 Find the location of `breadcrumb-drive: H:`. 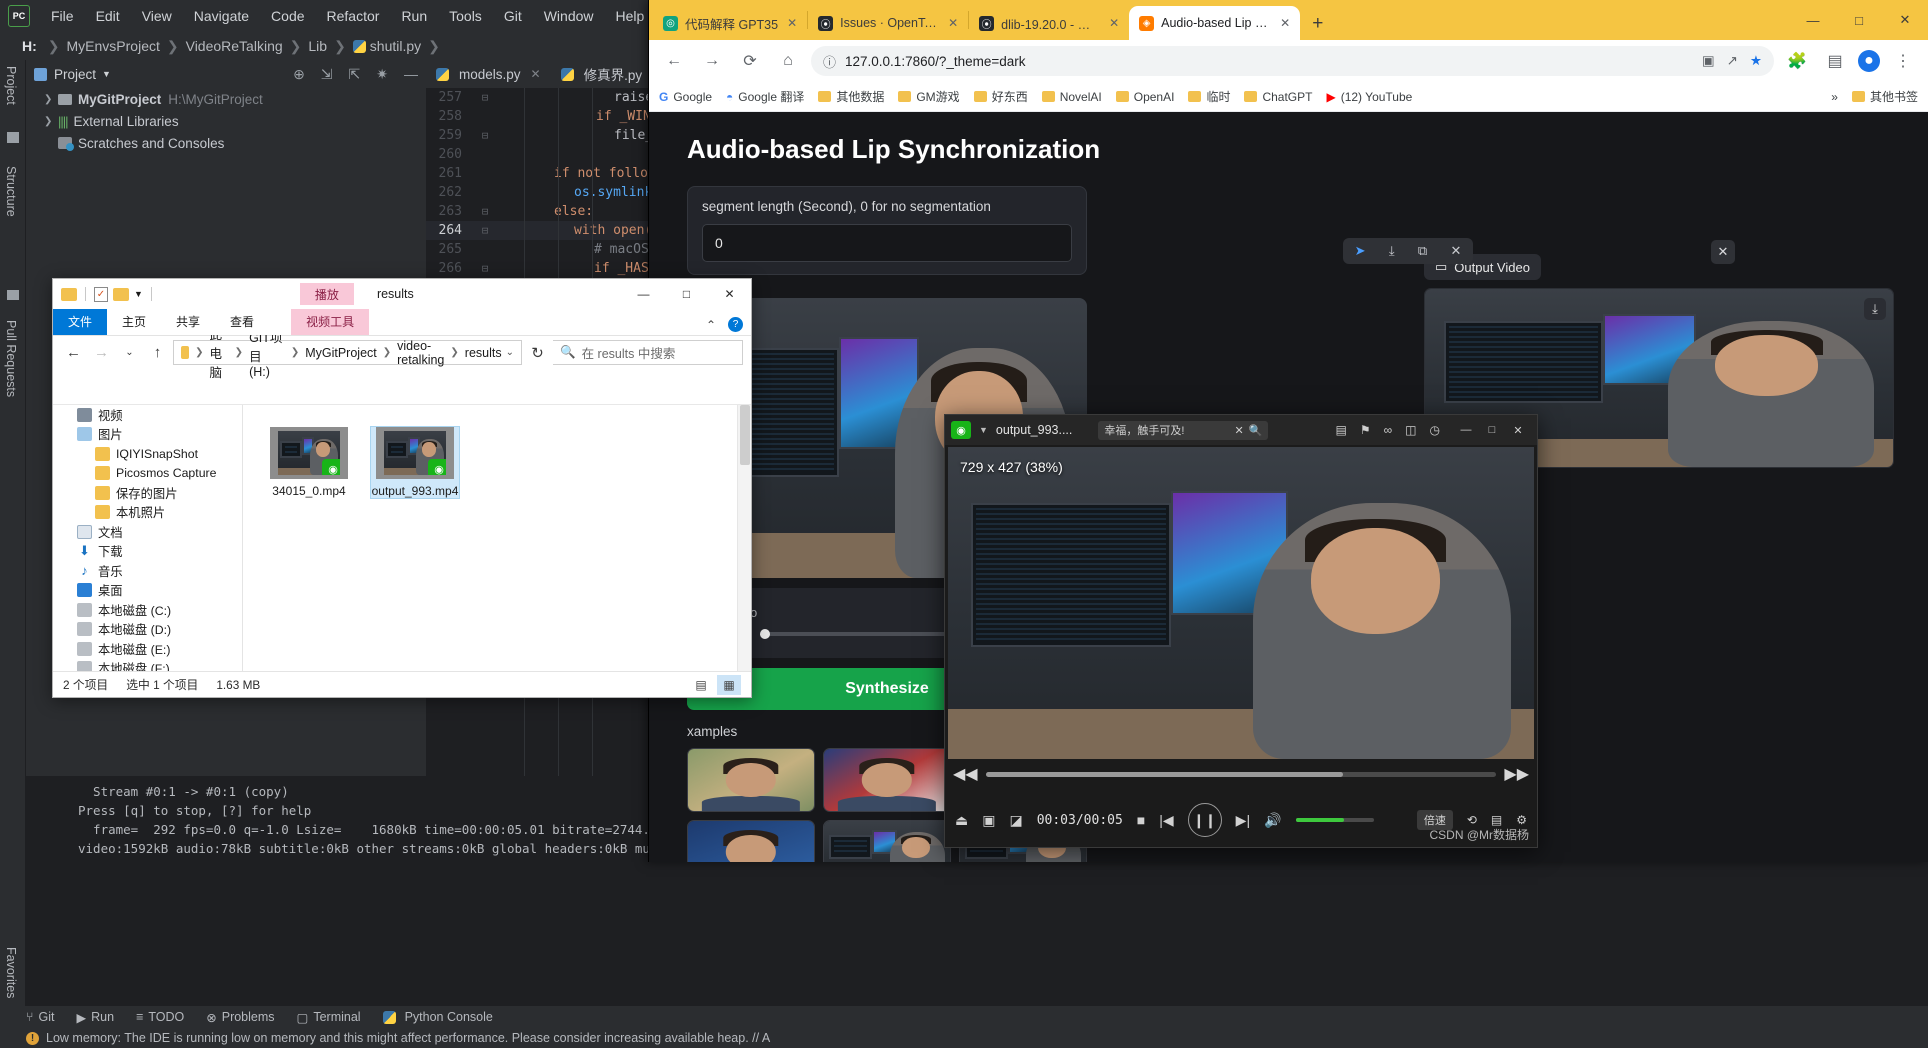

breadcrumb-drive: H: is located at coordinates (29, 46).